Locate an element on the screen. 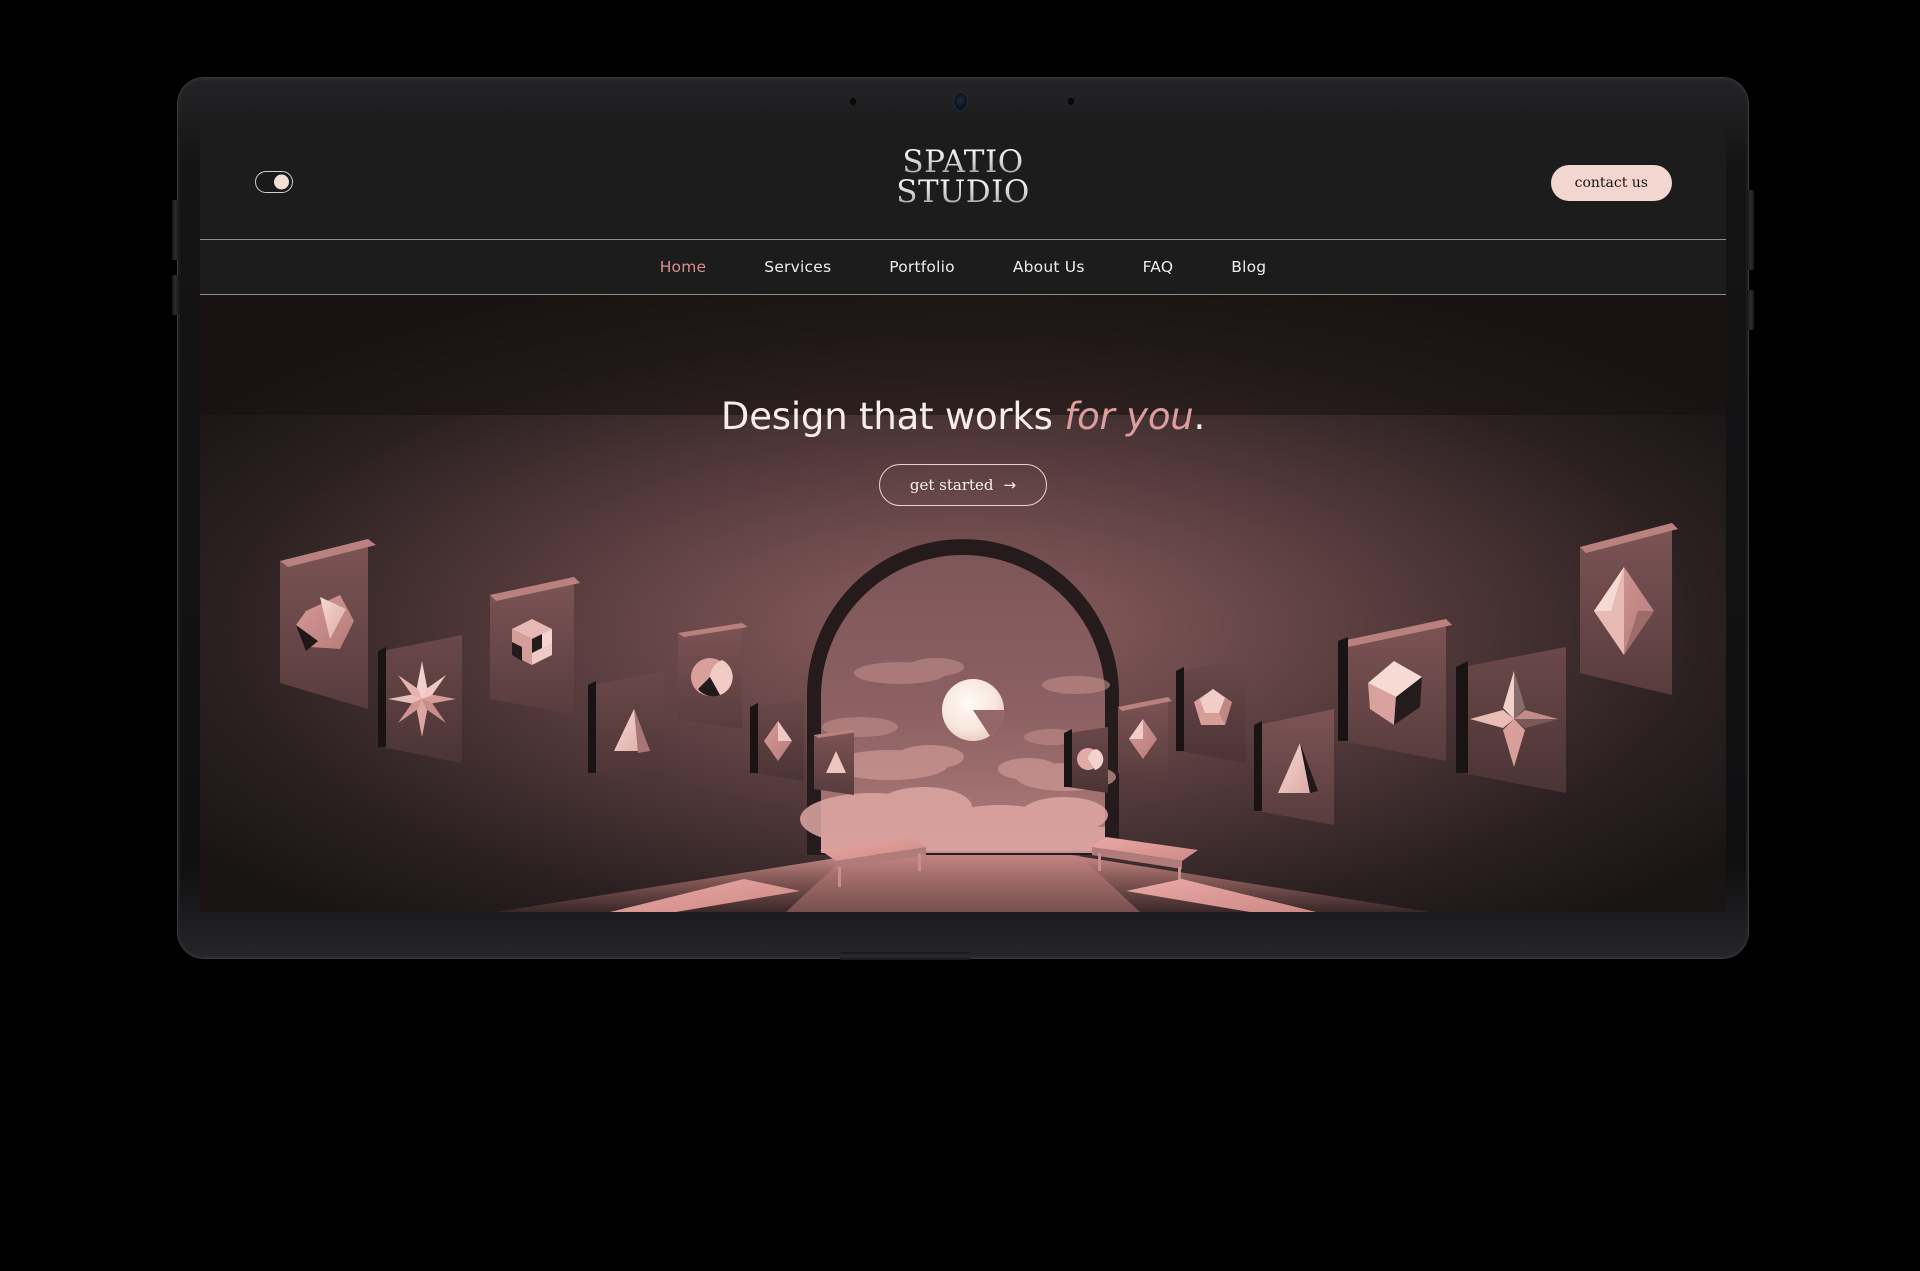 The width and height of the screenshot is (1920, 1271). panel-four-point-star is located at coordinates (1511, 720).